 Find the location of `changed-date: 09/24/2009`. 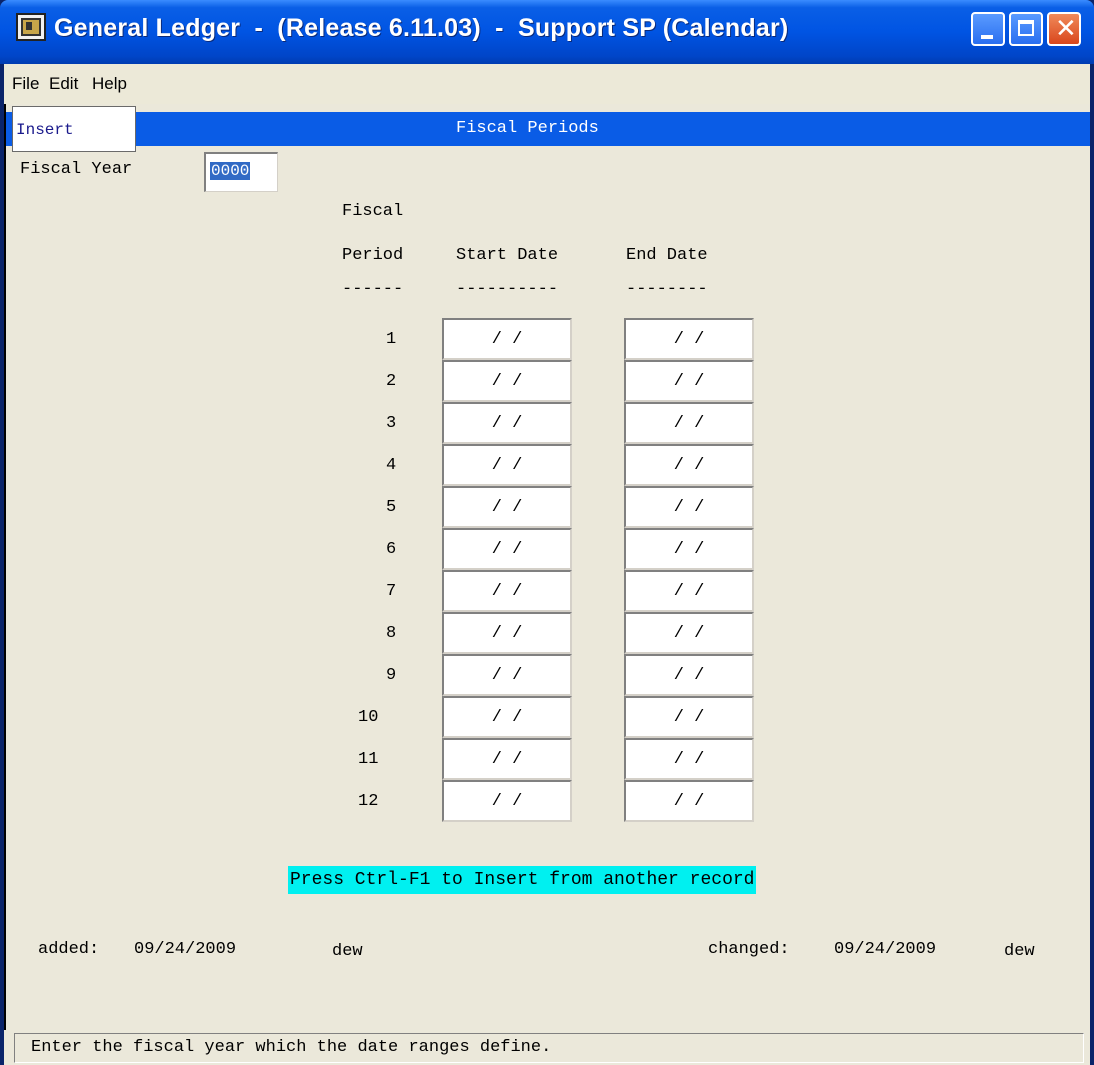

changed-date: 09/24/2009 is located at coordinates (885, 949).